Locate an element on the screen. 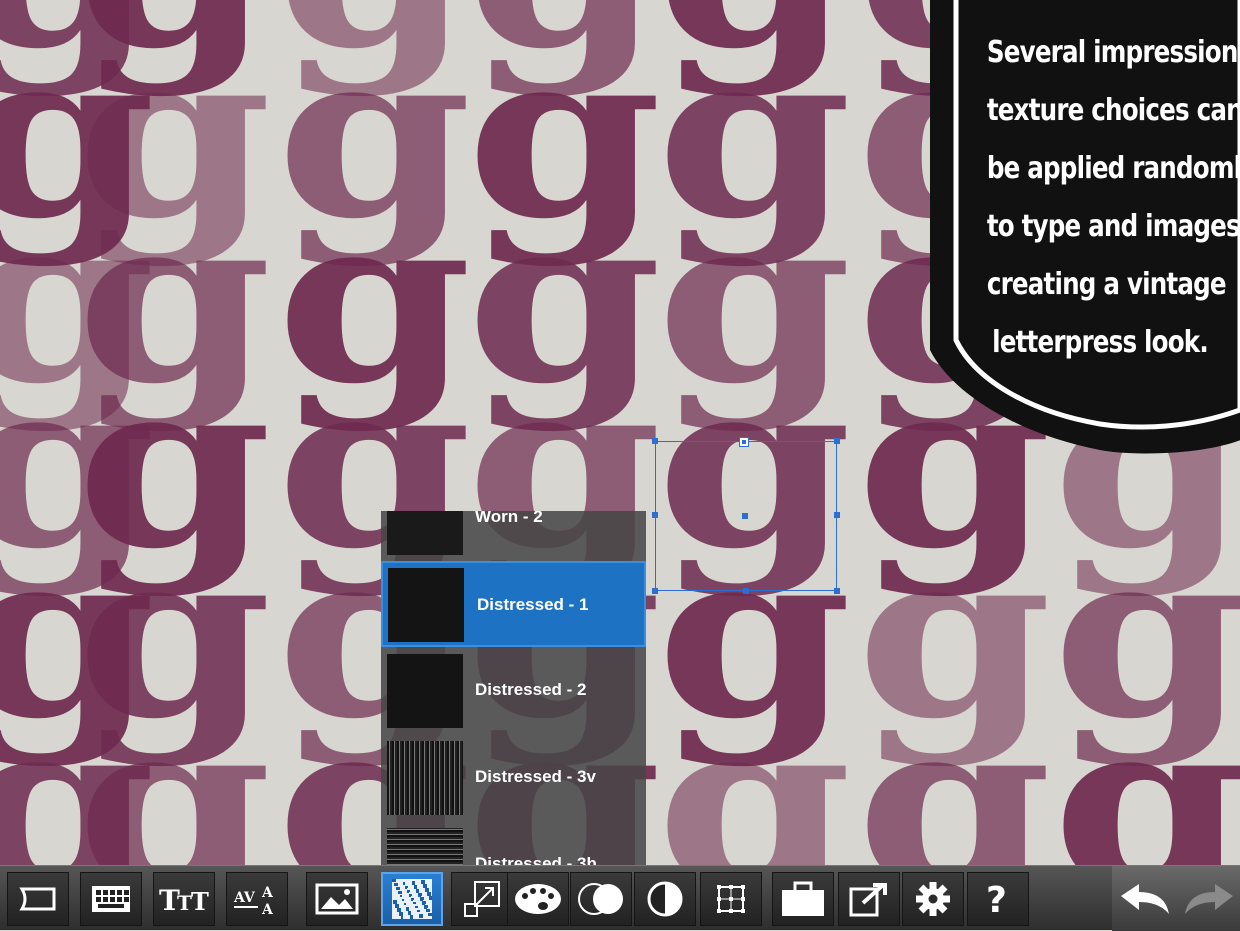 The height and width of the screenshot is (931, 1240). settings-icon is located at coordinates (933, 899).